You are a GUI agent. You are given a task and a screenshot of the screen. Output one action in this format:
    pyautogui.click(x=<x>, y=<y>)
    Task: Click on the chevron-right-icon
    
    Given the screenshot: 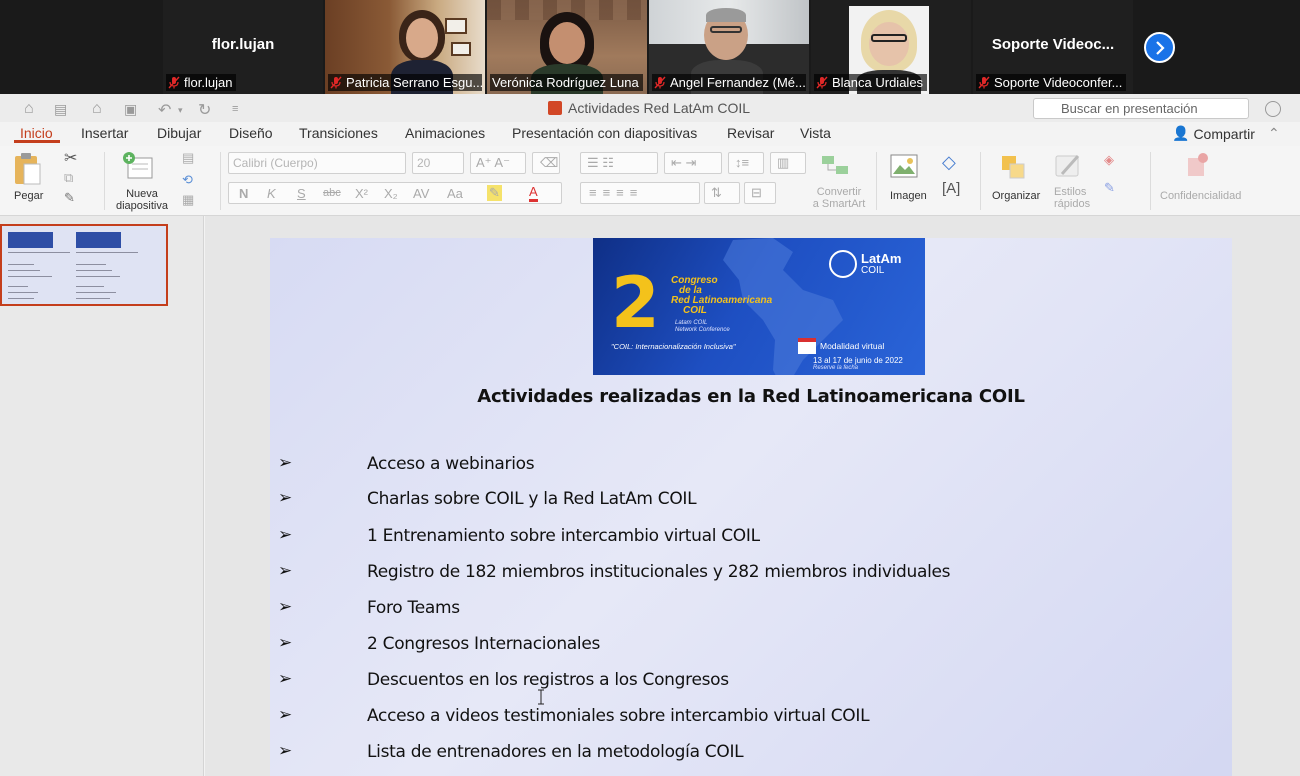 What is the action you would take?
    pyautogui.click(x=1160, y=47)
    